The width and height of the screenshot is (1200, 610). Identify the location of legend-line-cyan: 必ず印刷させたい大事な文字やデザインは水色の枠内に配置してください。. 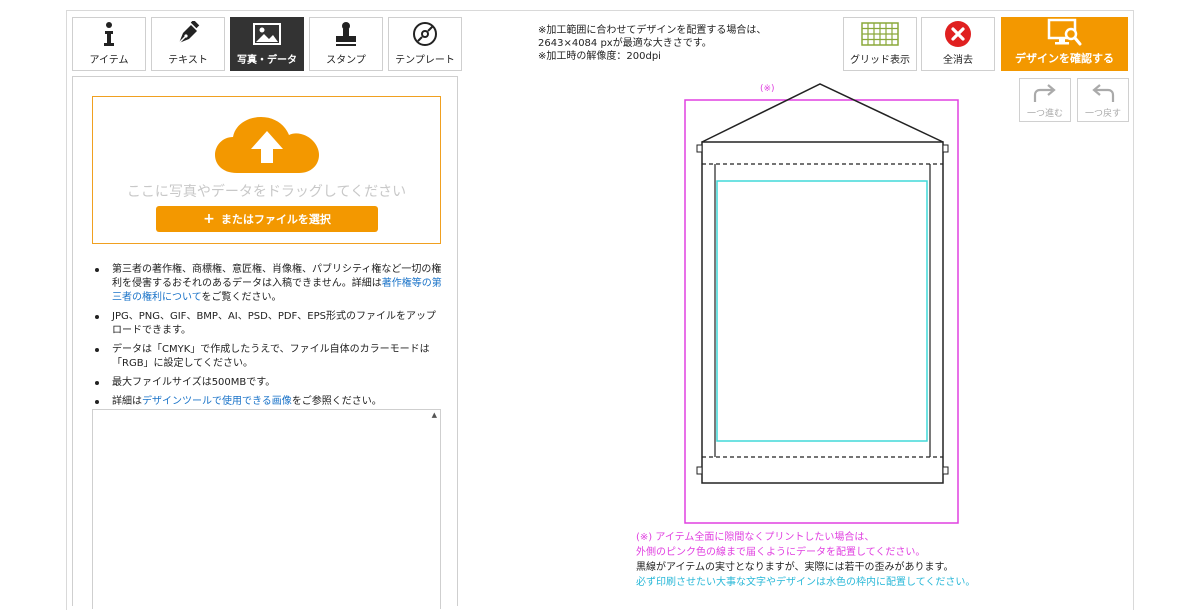
(806, 582).